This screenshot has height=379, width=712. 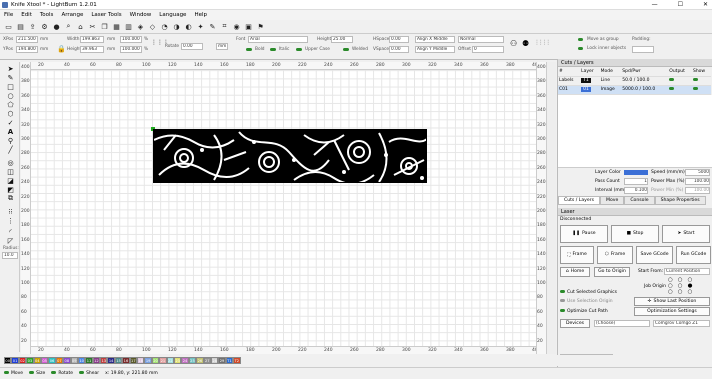 What do you see at coordinates (672, 301) in the screenshot?
I see `show-last-position-button: ✛ Show Last Position` at bounding box center [672, 301].